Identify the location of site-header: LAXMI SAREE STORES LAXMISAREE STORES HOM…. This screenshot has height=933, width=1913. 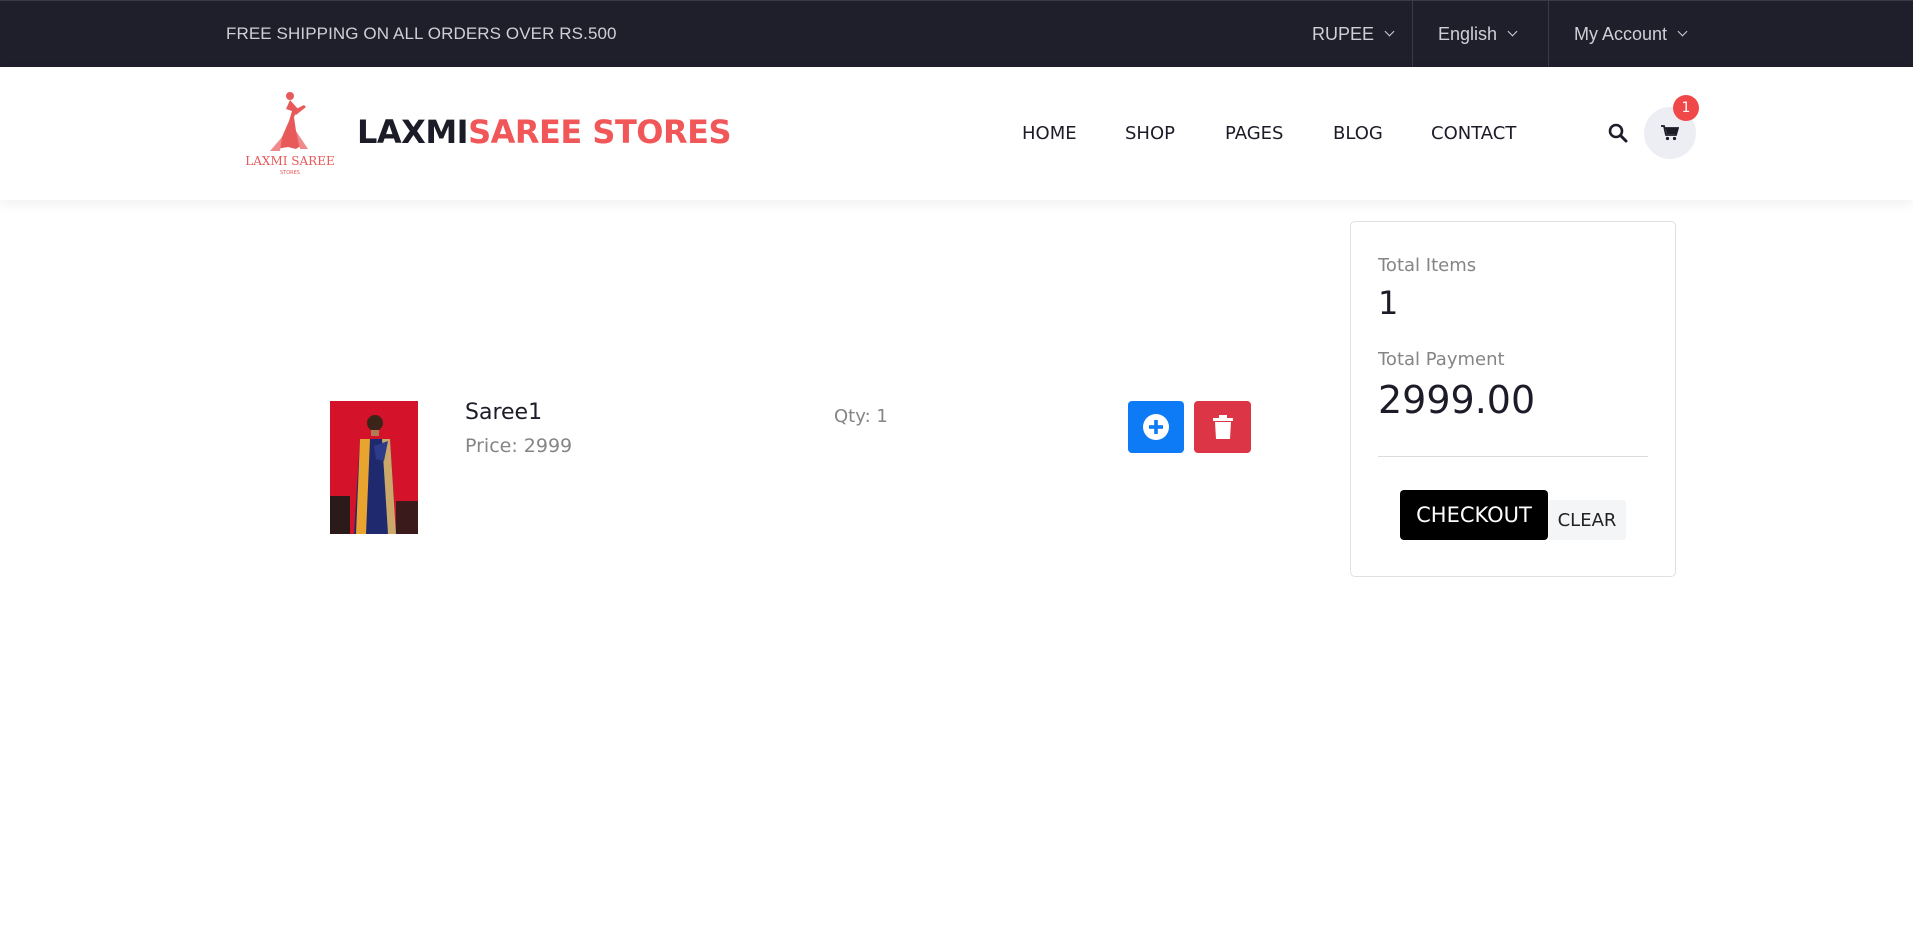
(956, 133).